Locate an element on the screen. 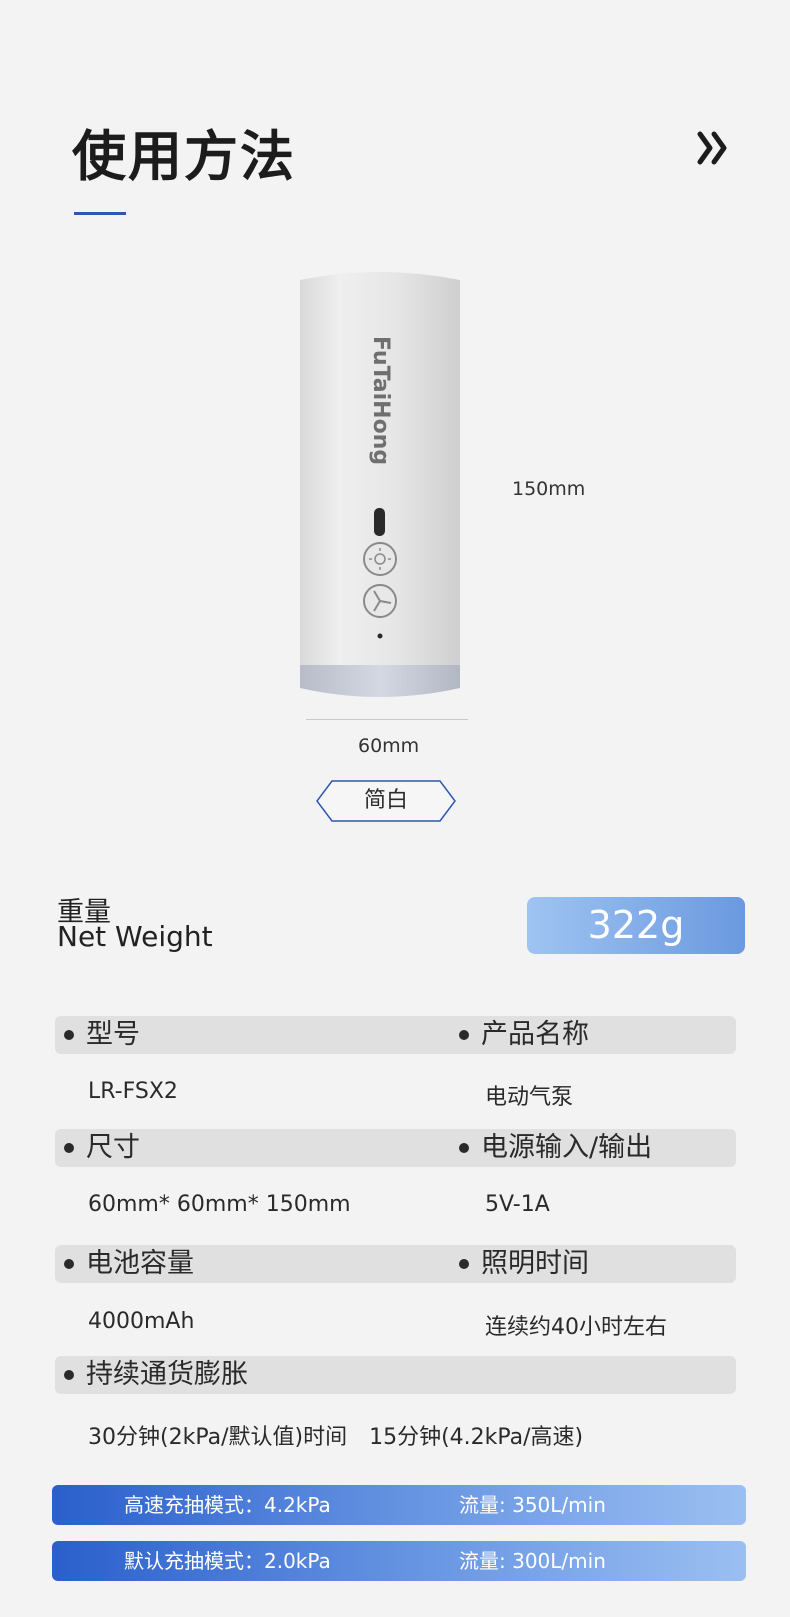 This screenshot has height=1617, width=790. light-button-icon is located at coordinates (380, 559).